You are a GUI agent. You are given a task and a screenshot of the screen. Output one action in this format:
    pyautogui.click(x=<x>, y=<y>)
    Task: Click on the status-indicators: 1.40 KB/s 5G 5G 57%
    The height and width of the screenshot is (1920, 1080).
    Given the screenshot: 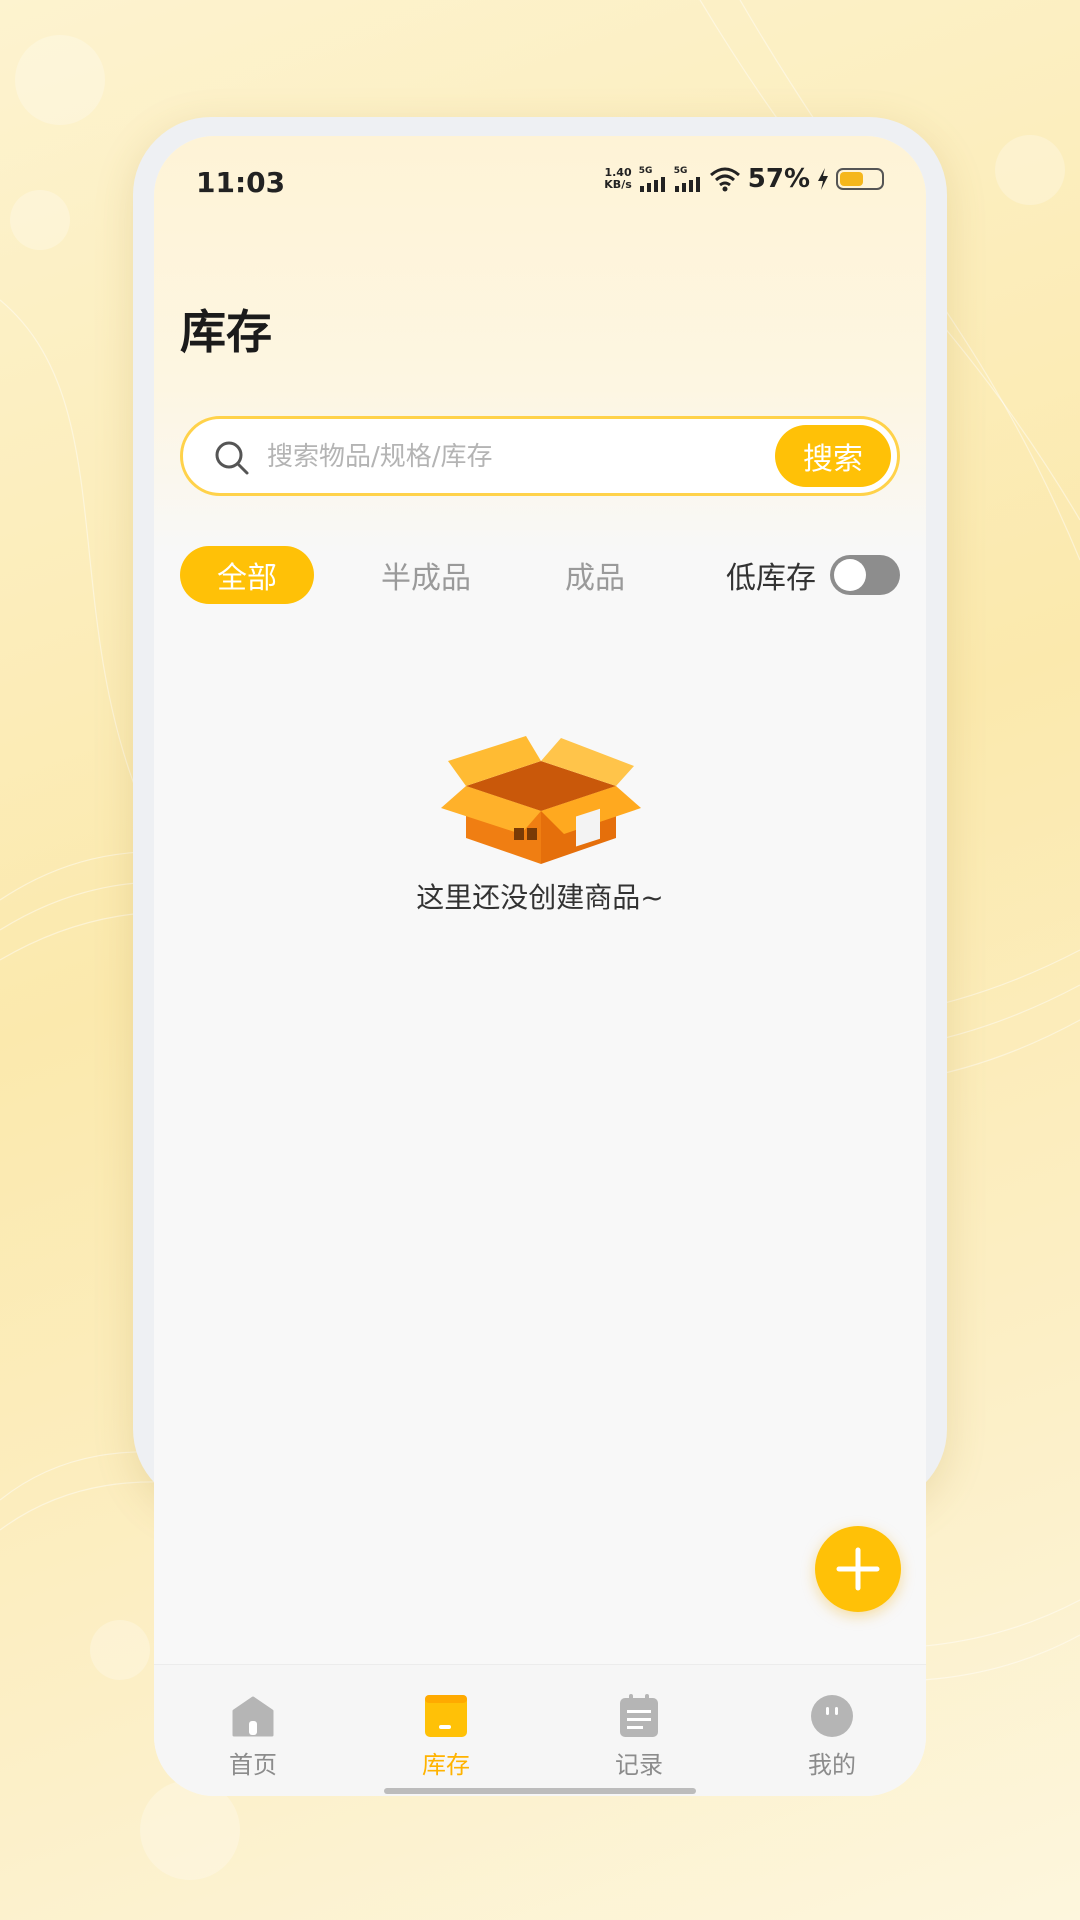 What is the action you would take?
    pyautogui.click(x=744, y=179)
    